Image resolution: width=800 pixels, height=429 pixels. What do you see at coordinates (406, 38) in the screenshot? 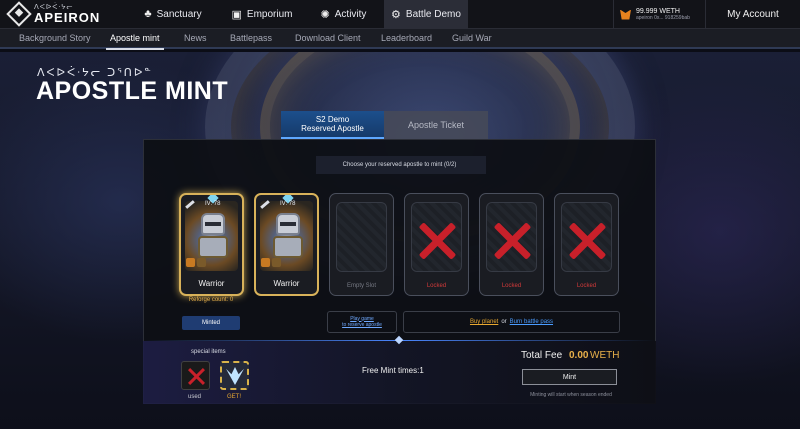
I see `subnav-leaderboard: Leaderboard` at bounding box center [406, 38].